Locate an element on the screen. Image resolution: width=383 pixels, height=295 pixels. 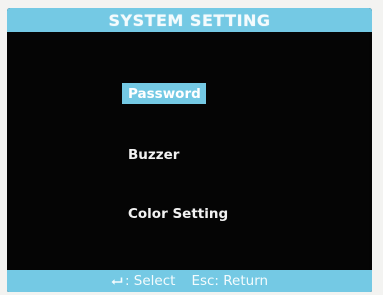
menu-item-buzzer: Buzzer is located at coordinates (153, 154).